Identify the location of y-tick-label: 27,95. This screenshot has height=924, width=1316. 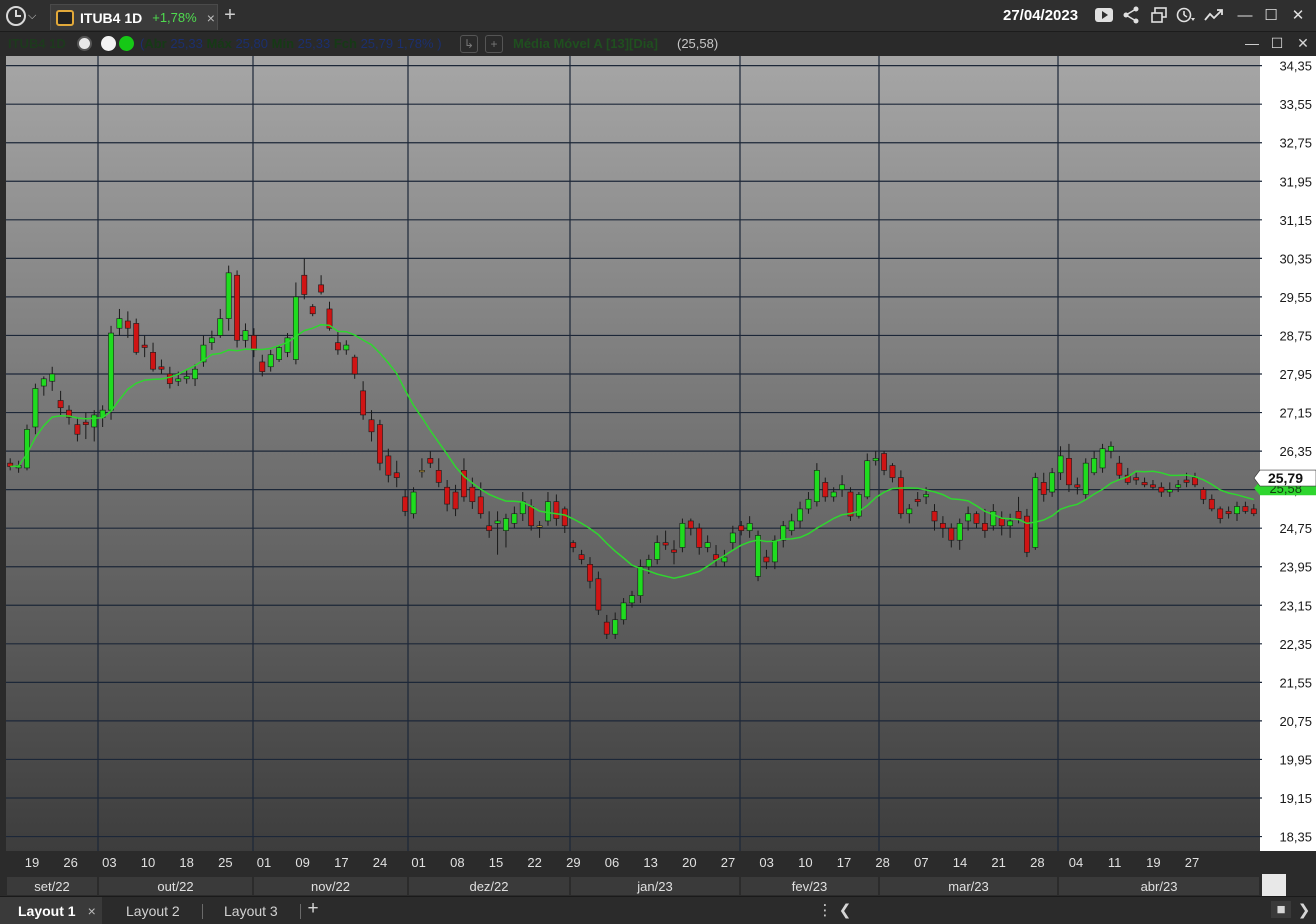
(1295, 374).